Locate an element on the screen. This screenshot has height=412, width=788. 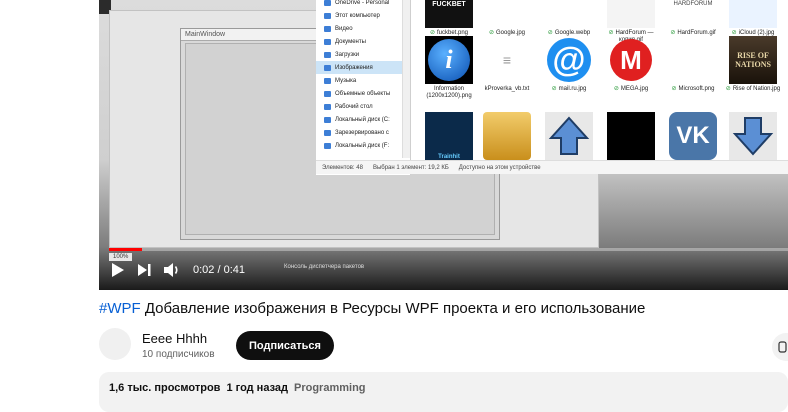
file-item: ⊘ iCloud (2).jpg is located at coordinates (753, 18).